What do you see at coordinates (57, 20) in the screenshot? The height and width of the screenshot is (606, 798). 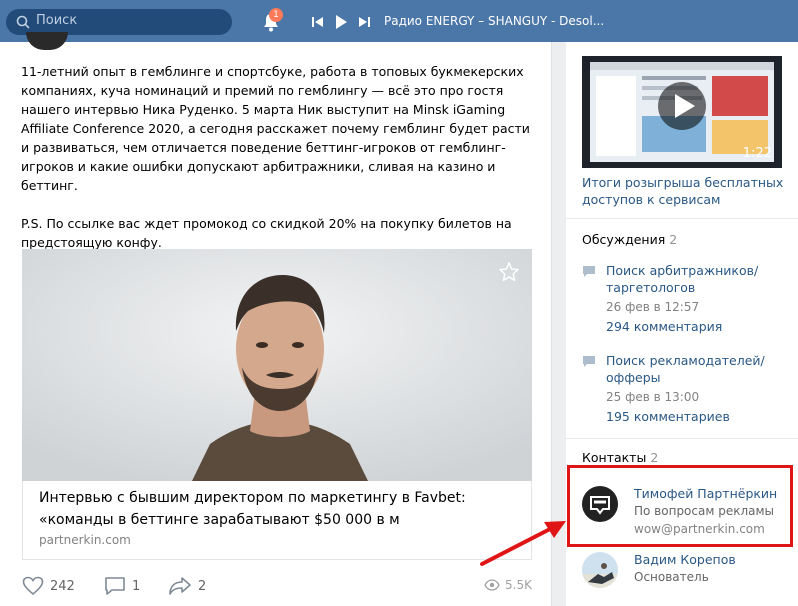 I see `search-placeholder: Поиск` at bounding box center [57, 20].